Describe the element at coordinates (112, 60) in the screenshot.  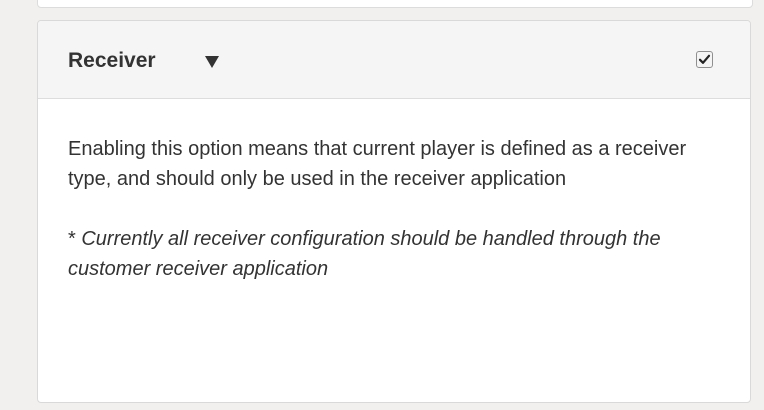
I see `panel-title: Receiver` at that location.